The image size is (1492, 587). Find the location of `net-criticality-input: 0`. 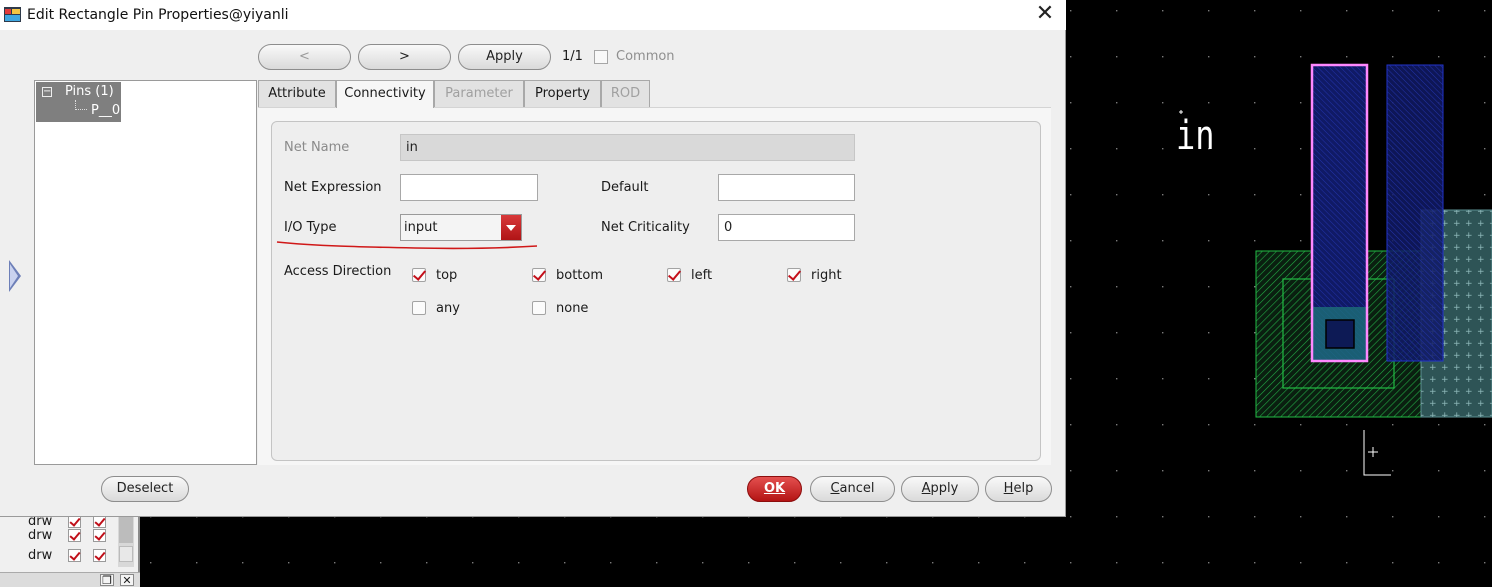

net-criticality-input: 0 is located at coordinates (786, 227).